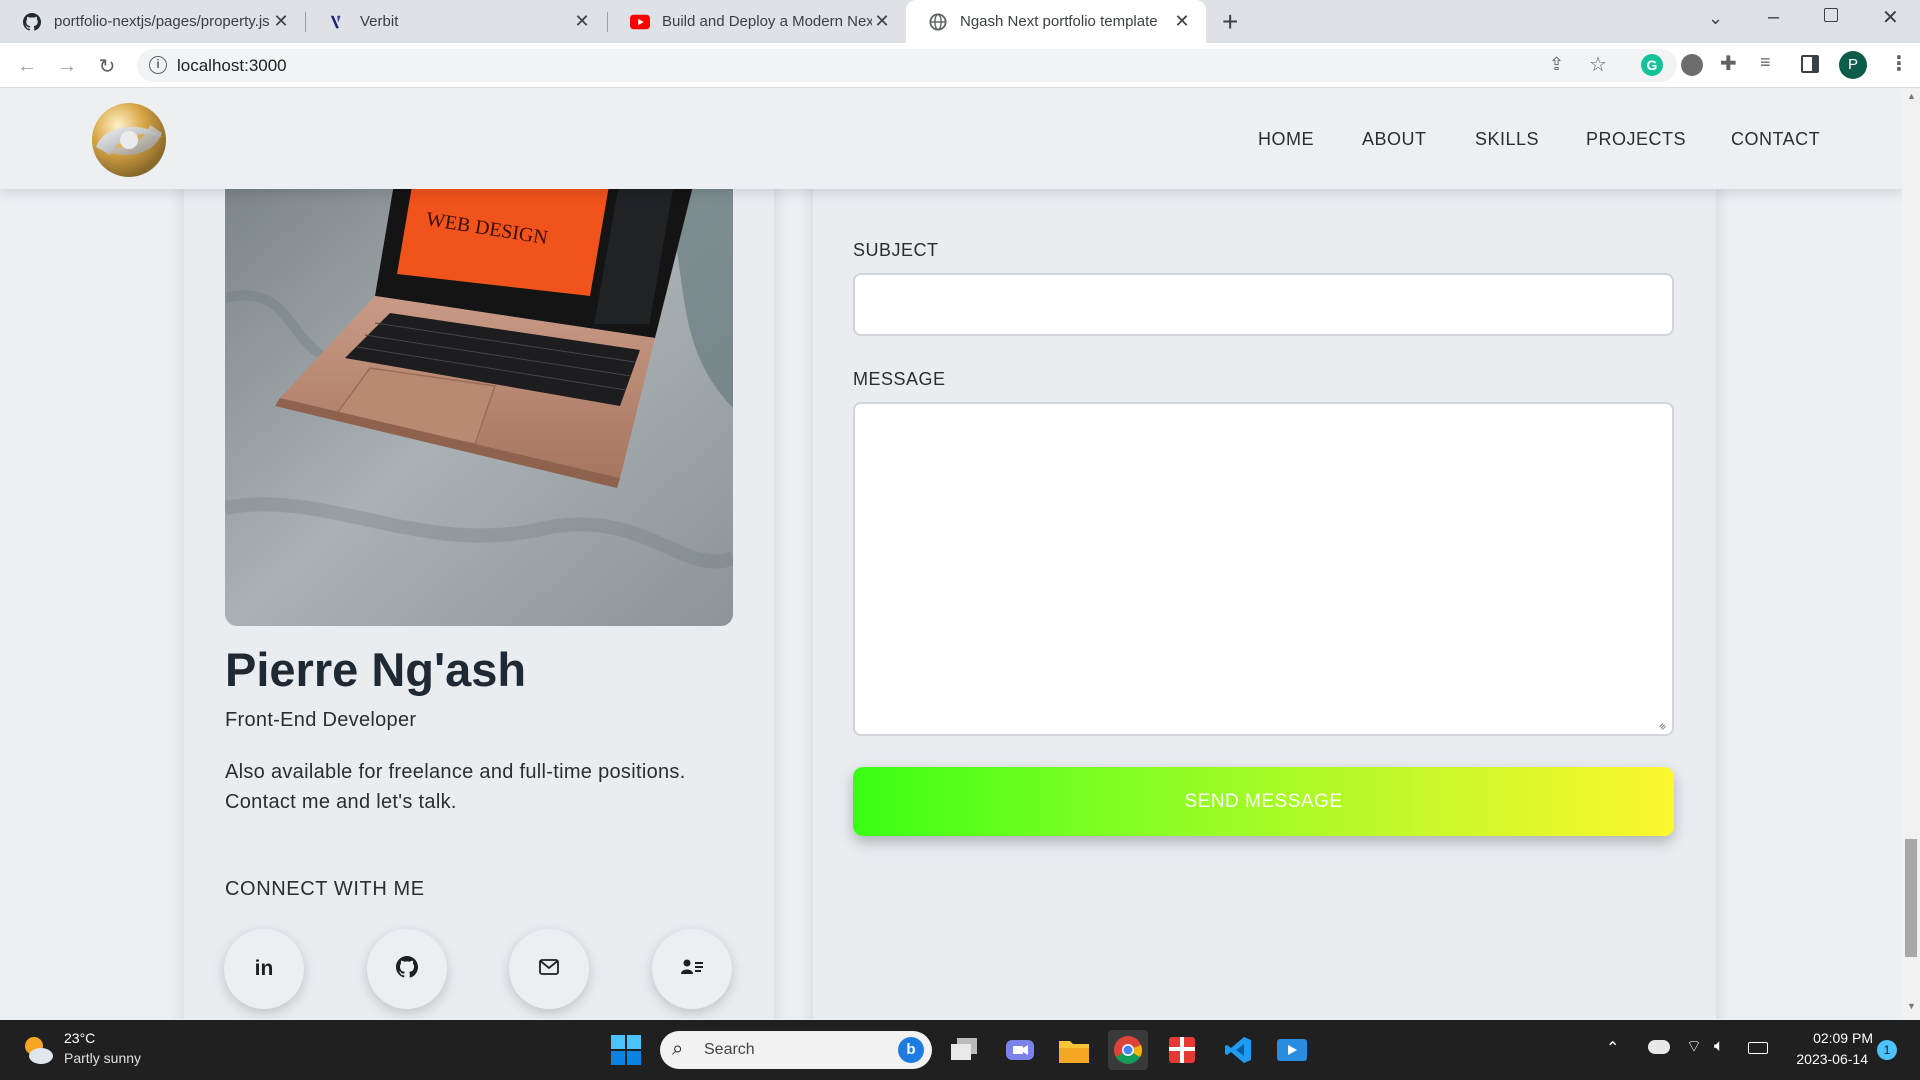  What do you see at coordinates (376, 669) in the screenshot?
I see `profile-name: Pierre Ng'ash` at bounding box center [376, 669].